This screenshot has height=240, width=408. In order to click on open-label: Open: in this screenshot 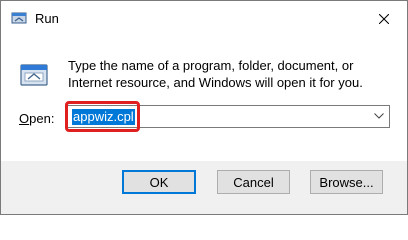, I will do `click(36, 118)`.